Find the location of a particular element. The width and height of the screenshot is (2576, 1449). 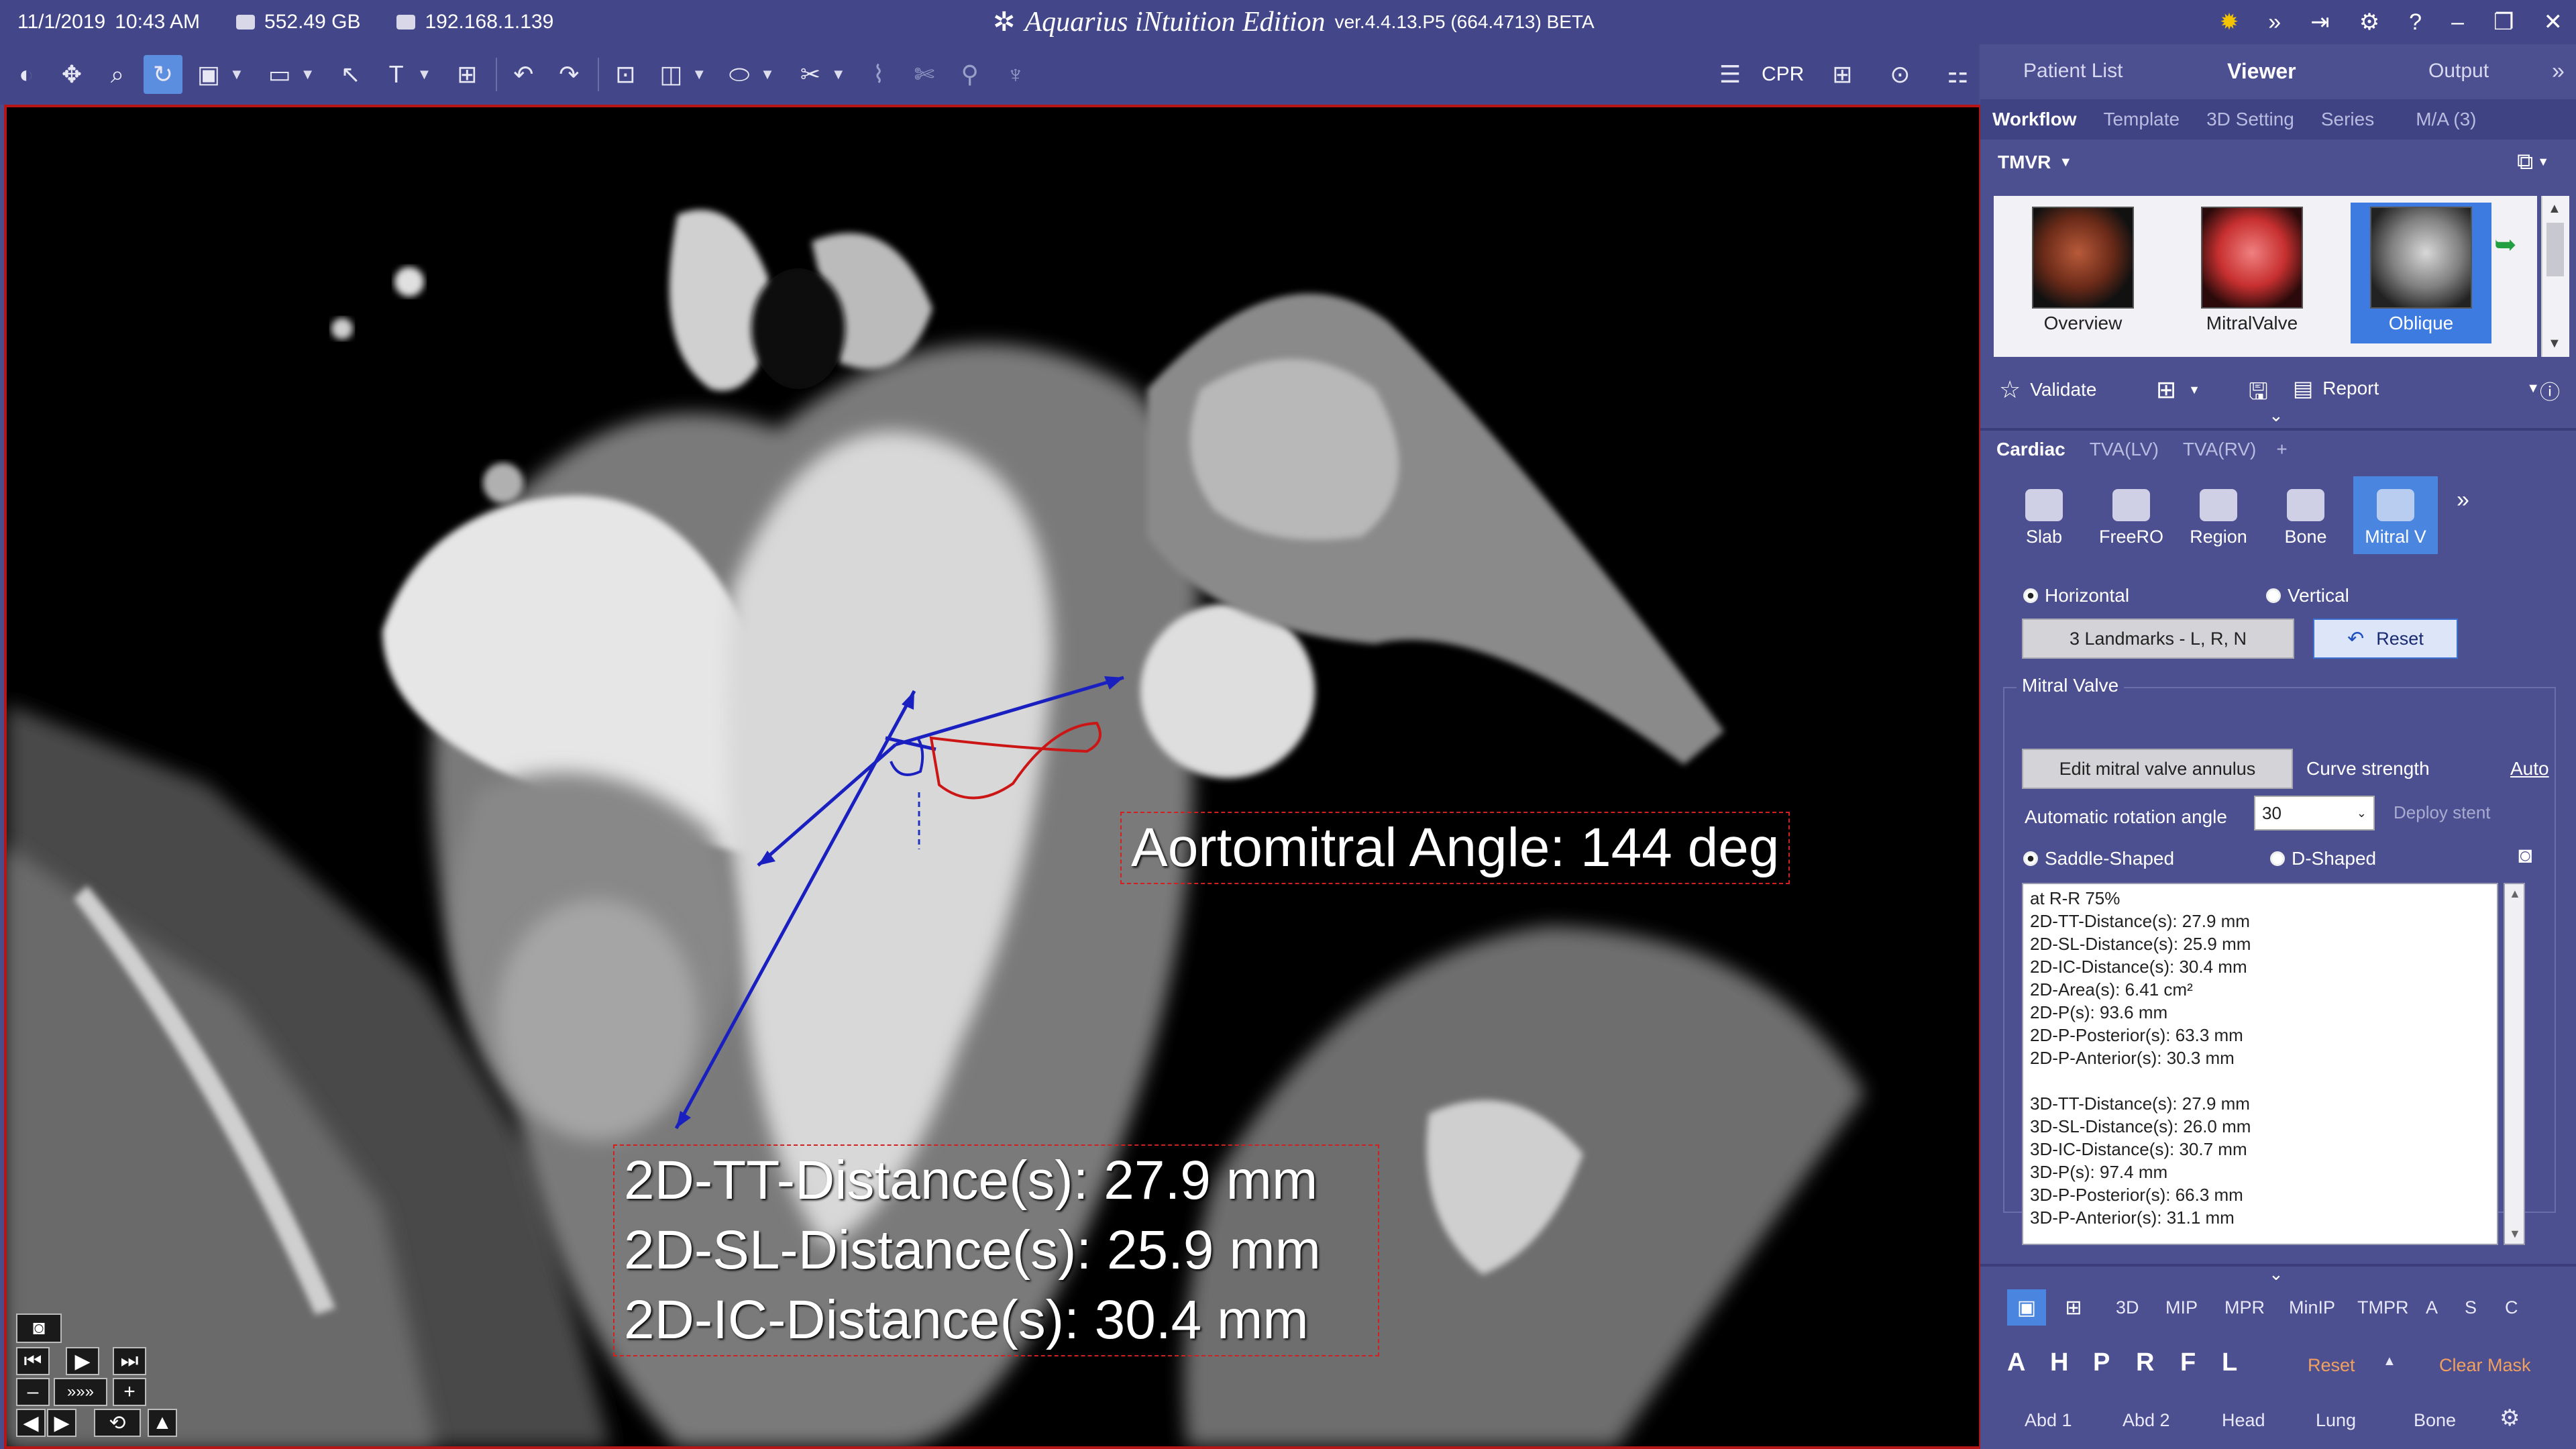

horizontal-radio: Horizontal is located at coordinates (2076, 595).